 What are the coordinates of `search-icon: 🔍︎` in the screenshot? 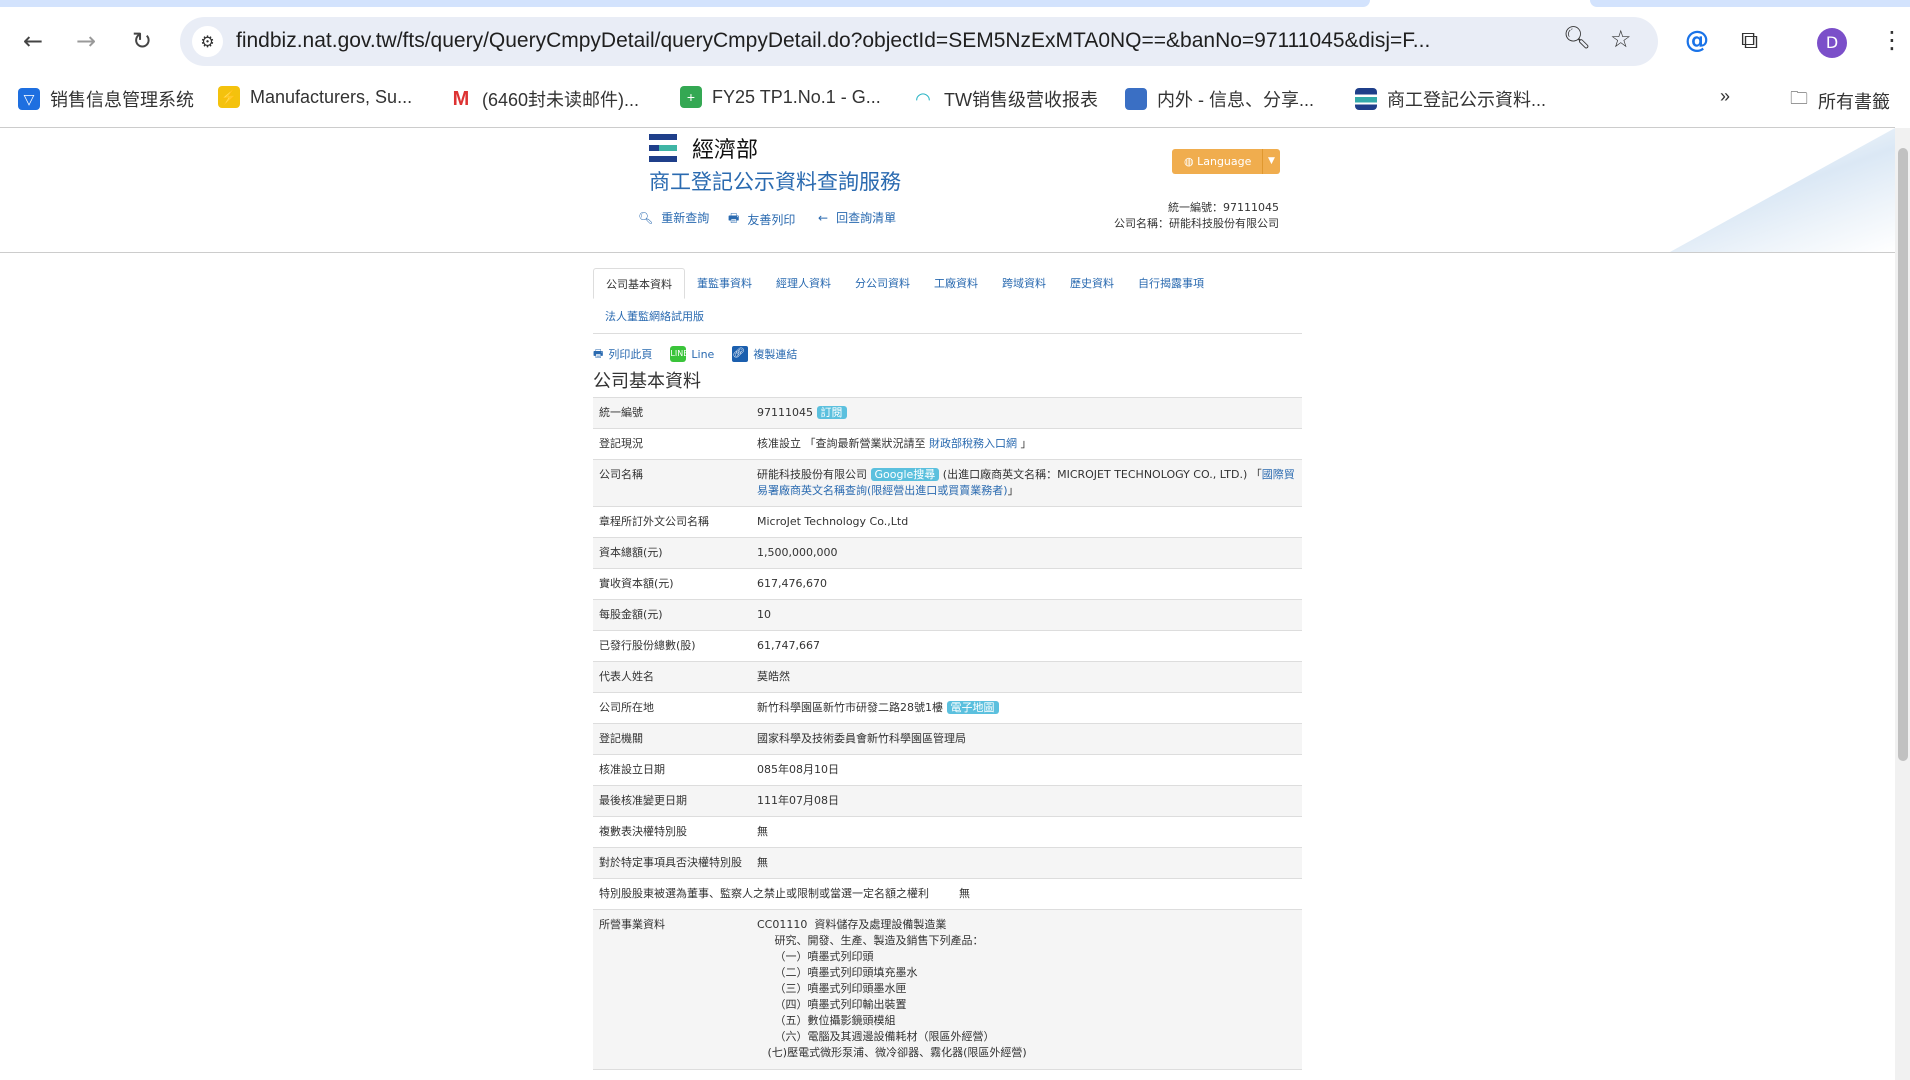 It's located at (646, 217).